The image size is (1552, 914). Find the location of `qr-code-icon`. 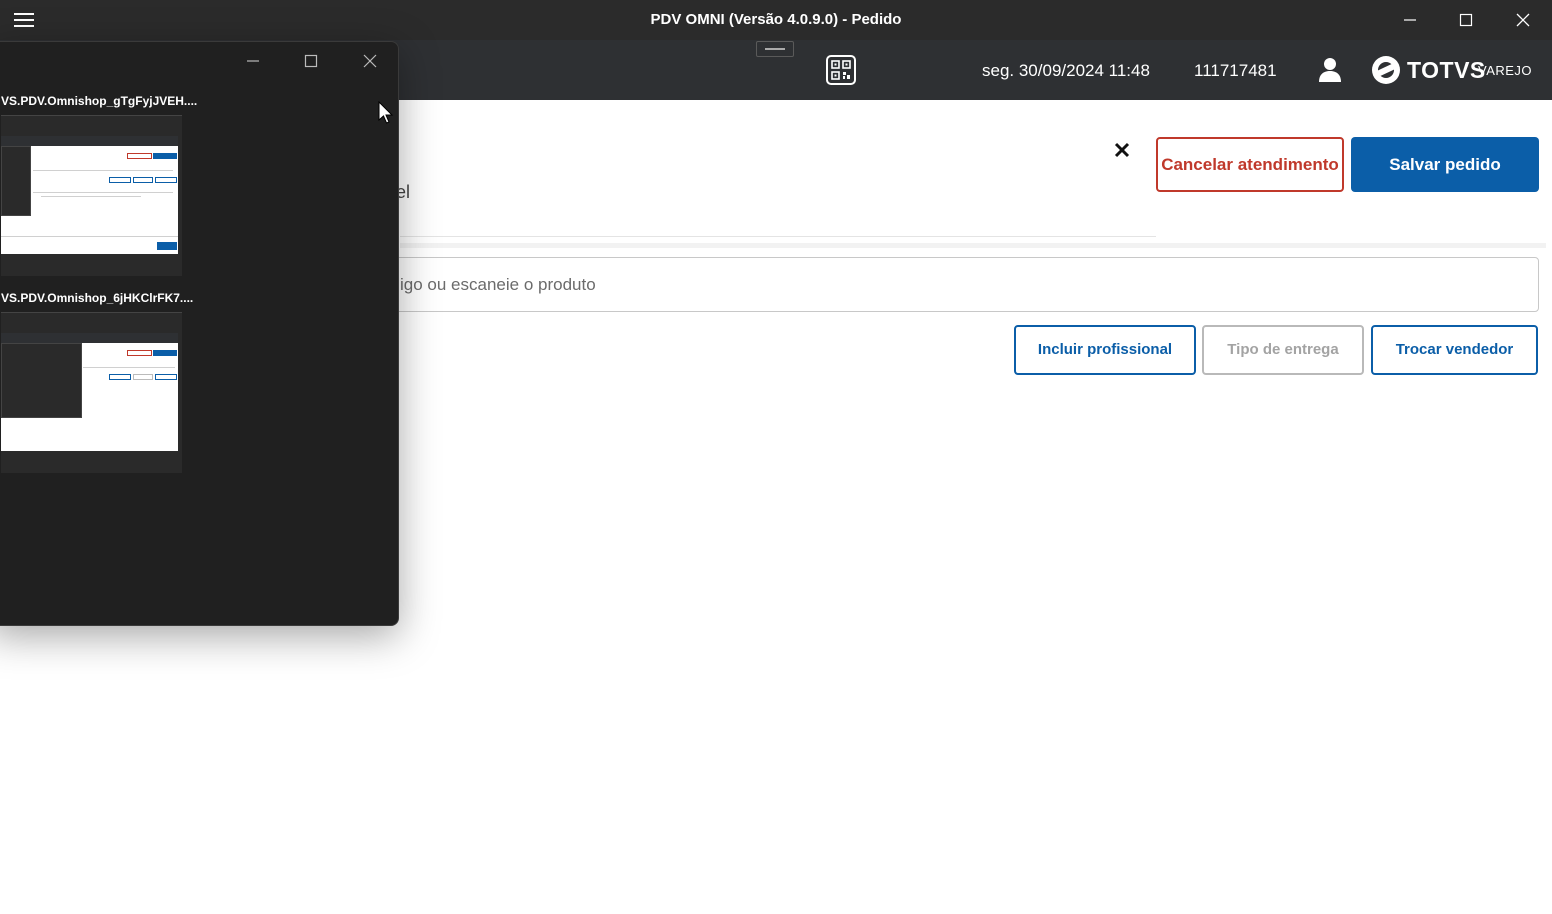

qr-code-icon is located at coordinates (841, 70).